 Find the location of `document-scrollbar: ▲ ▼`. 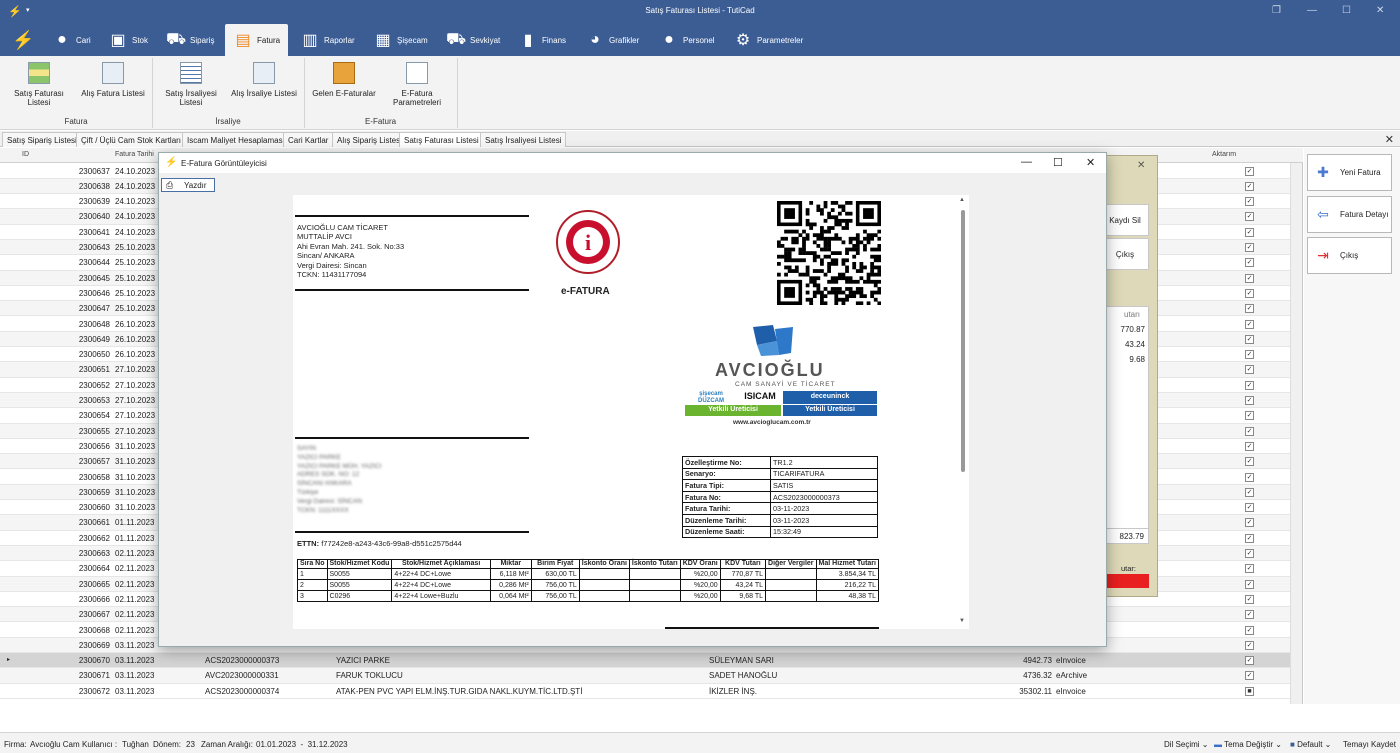

document-scrollbar: ▲ ▼ is located at coordinates (963, 412).